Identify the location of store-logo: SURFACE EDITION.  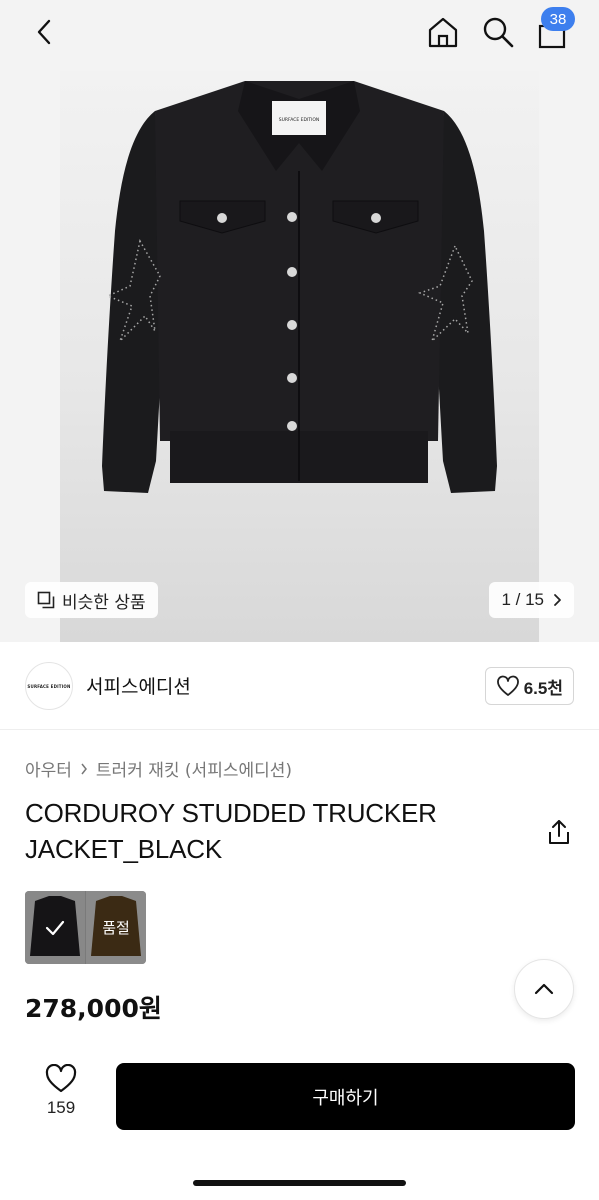
(49, 686).